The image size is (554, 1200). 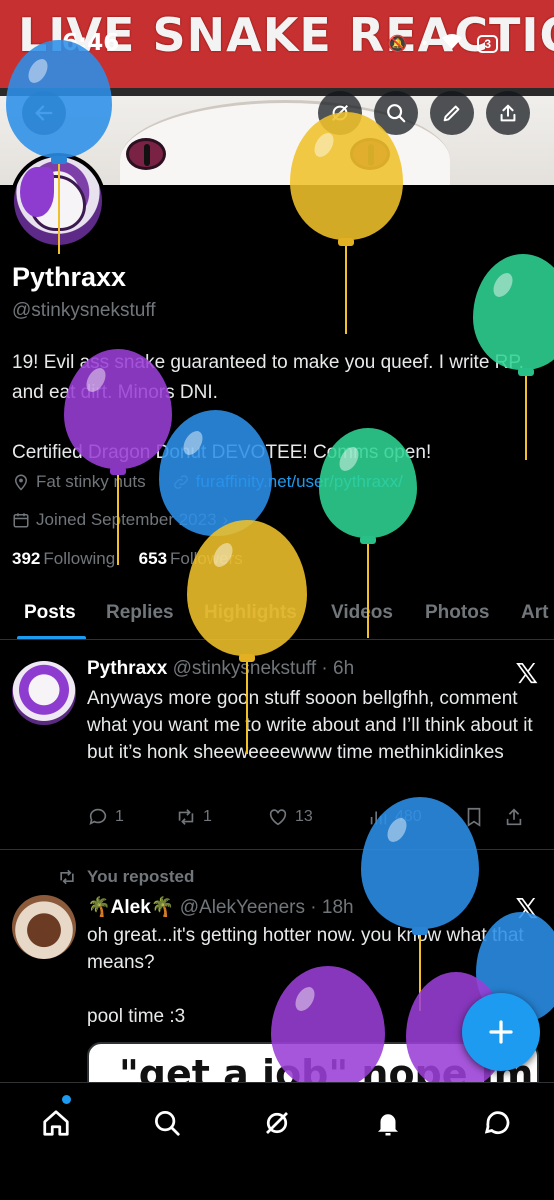 I want to click on nav-notifications, so click(x=388, y=1123).